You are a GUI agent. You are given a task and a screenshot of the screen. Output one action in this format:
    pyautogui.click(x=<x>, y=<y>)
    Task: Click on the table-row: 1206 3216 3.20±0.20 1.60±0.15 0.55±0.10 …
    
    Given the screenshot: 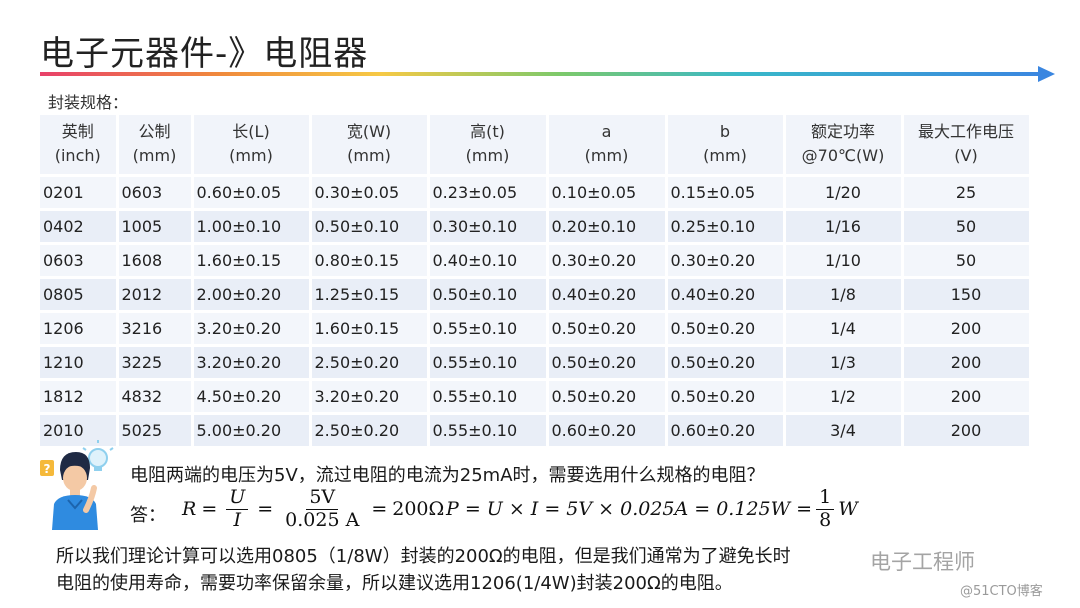 What is the action you would take?
    pyautogui.click(x=536, y=329)
    